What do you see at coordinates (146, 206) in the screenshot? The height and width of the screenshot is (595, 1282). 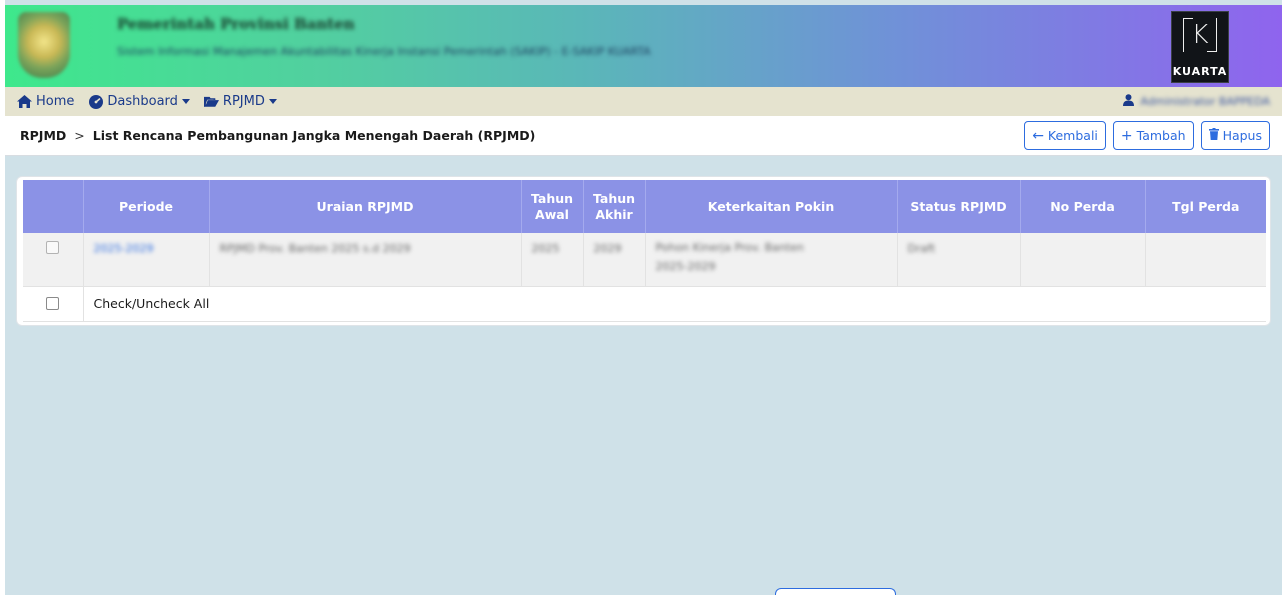 I see `header-periode: Periode` at bounding box center [146, 206].